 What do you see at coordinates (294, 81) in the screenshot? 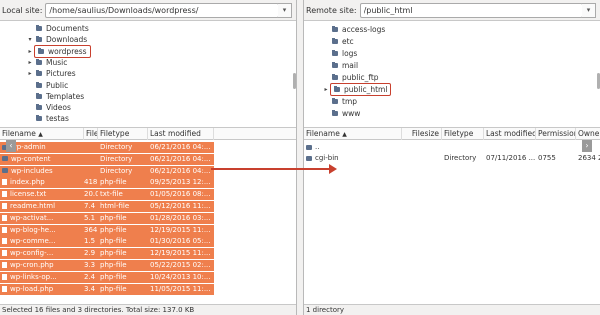
I see `tree-scrollbar` at bounding box center [294, 81].